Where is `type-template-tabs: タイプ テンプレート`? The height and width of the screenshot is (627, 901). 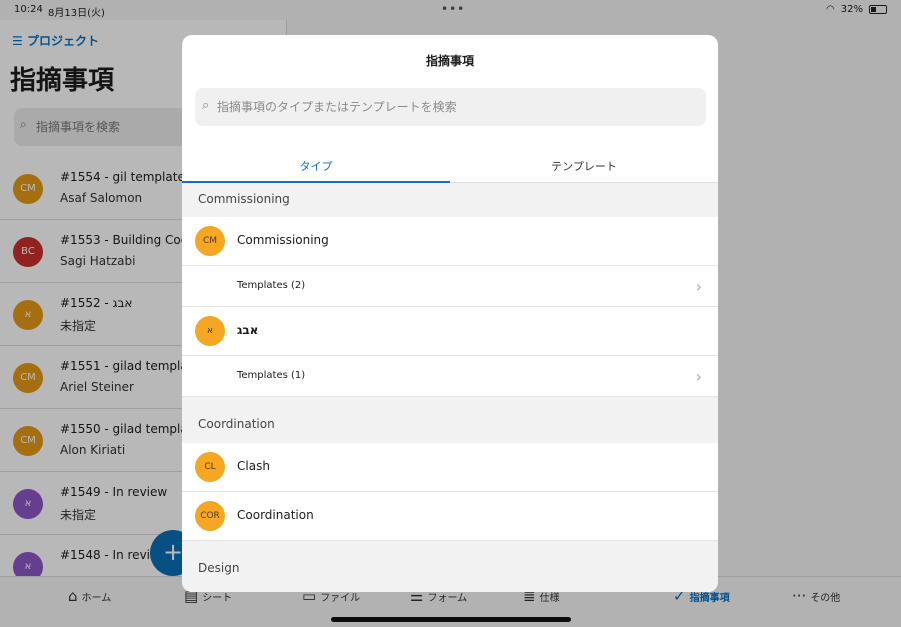
type-template-tabs: タイプ テンプレート is located at coordinates (450, 165).